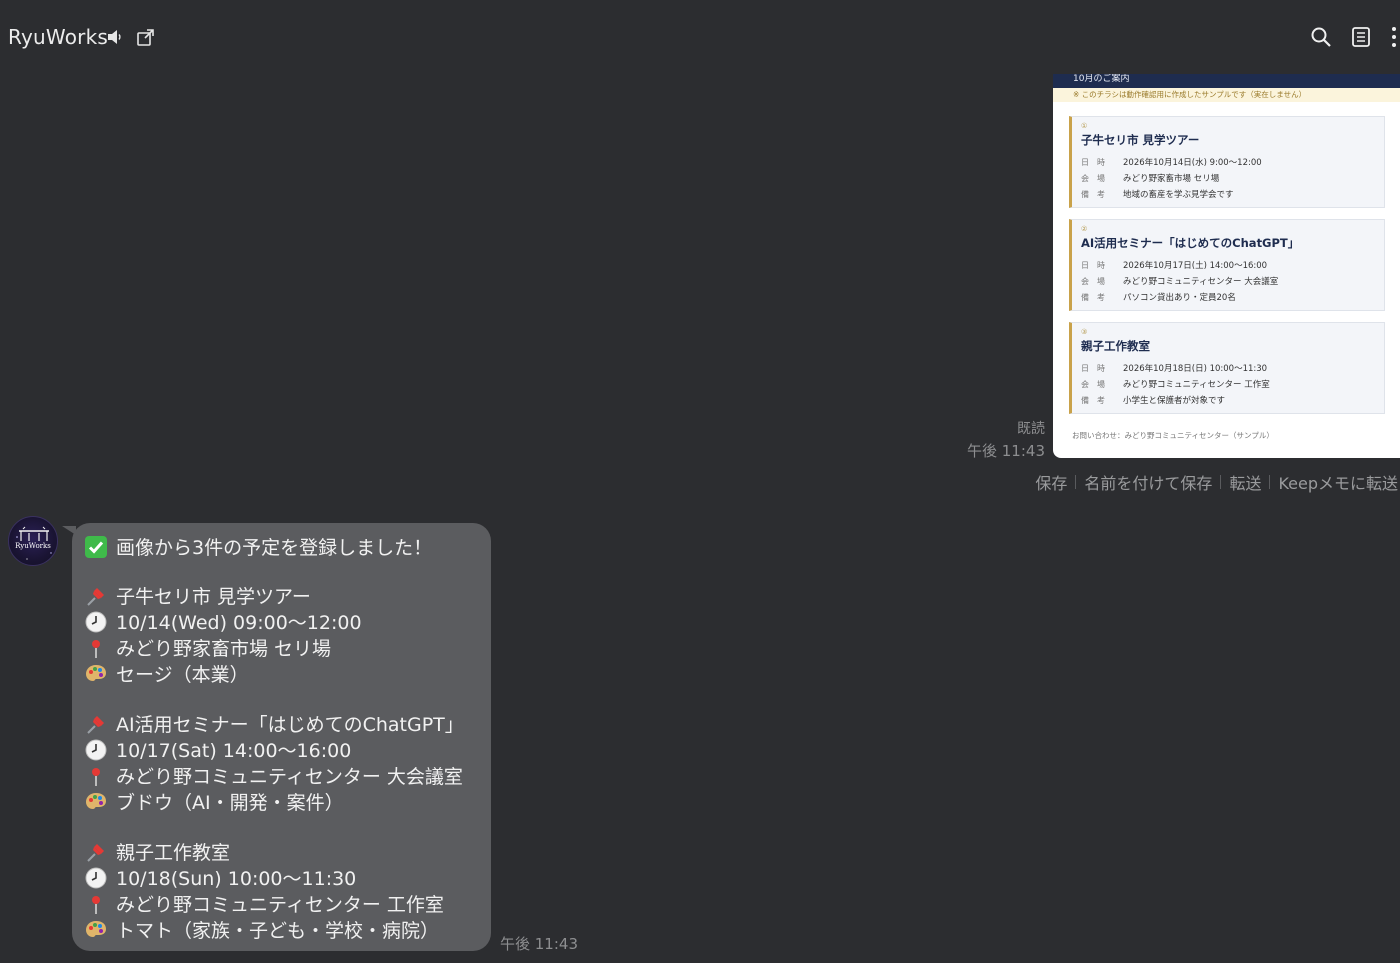 Image resolution: width=1400 pixels, height=963 pixels. Describe the element at coordinates (1084, 332) in the screenshot. I see `event-number: ③` at that location.